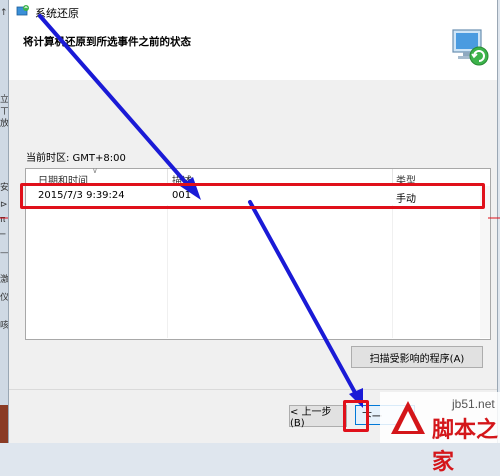 Image resolution: width=500 pixels, height=476 pixels. Describe the element at coordinates (76, 158) in the screenshot. I see `timezone-label: 当前时区: GMT+8:00` at that location.